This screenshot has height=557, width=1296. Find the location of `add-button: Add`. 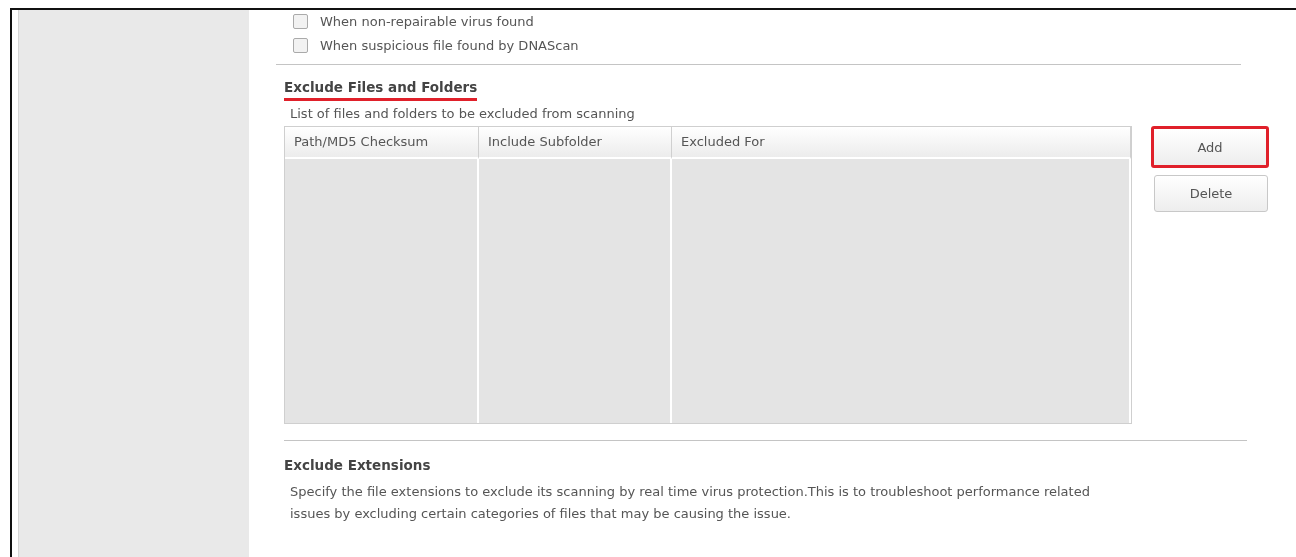

add-button: Add is located at coordinates (1210, 147).